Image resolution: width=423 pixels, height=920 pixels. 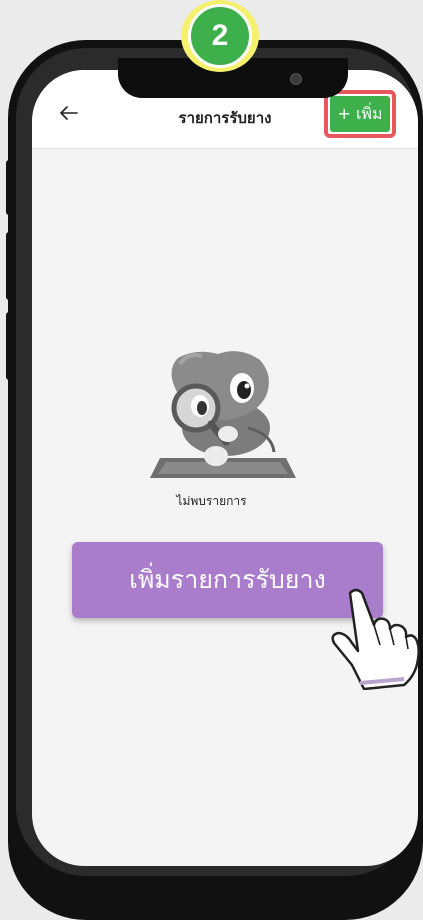 I want to click on camera-icon, so click(x=296, y=79).